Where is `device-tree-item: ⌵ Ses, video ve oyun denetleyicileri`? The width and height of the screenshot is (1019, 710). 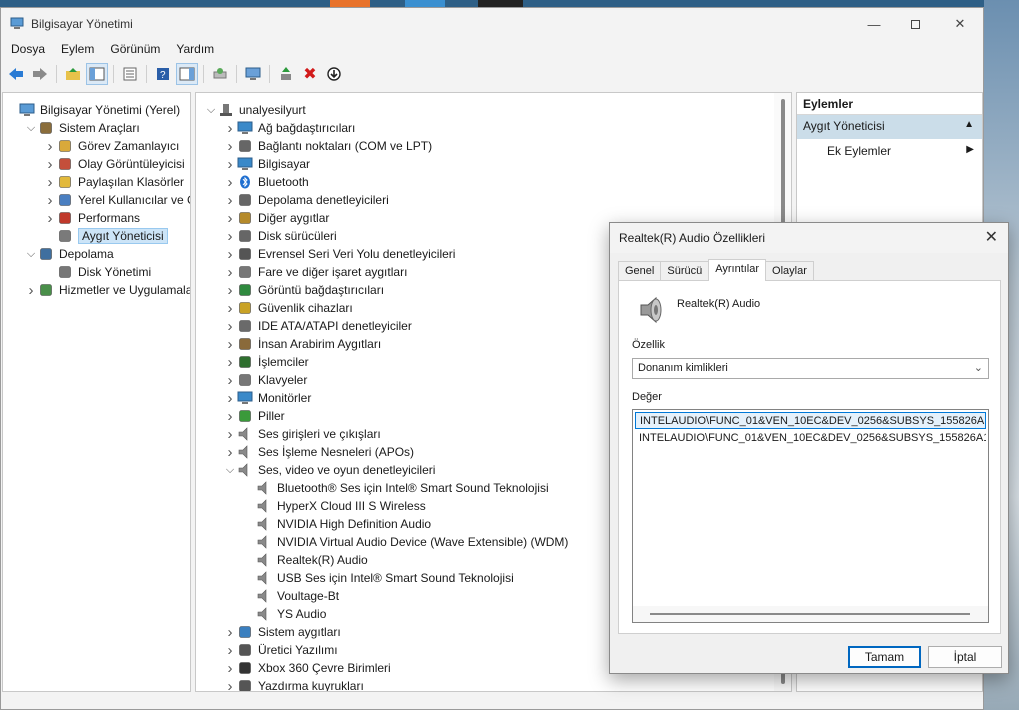
device-tree-item: ⌵ Ses, video ve oyun denetleyicileri is located at coordinates (329, 470).